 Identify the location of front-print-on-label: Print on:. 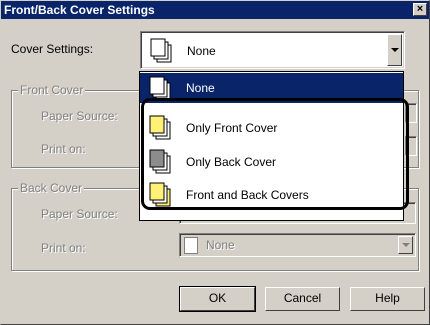
(63, 149).